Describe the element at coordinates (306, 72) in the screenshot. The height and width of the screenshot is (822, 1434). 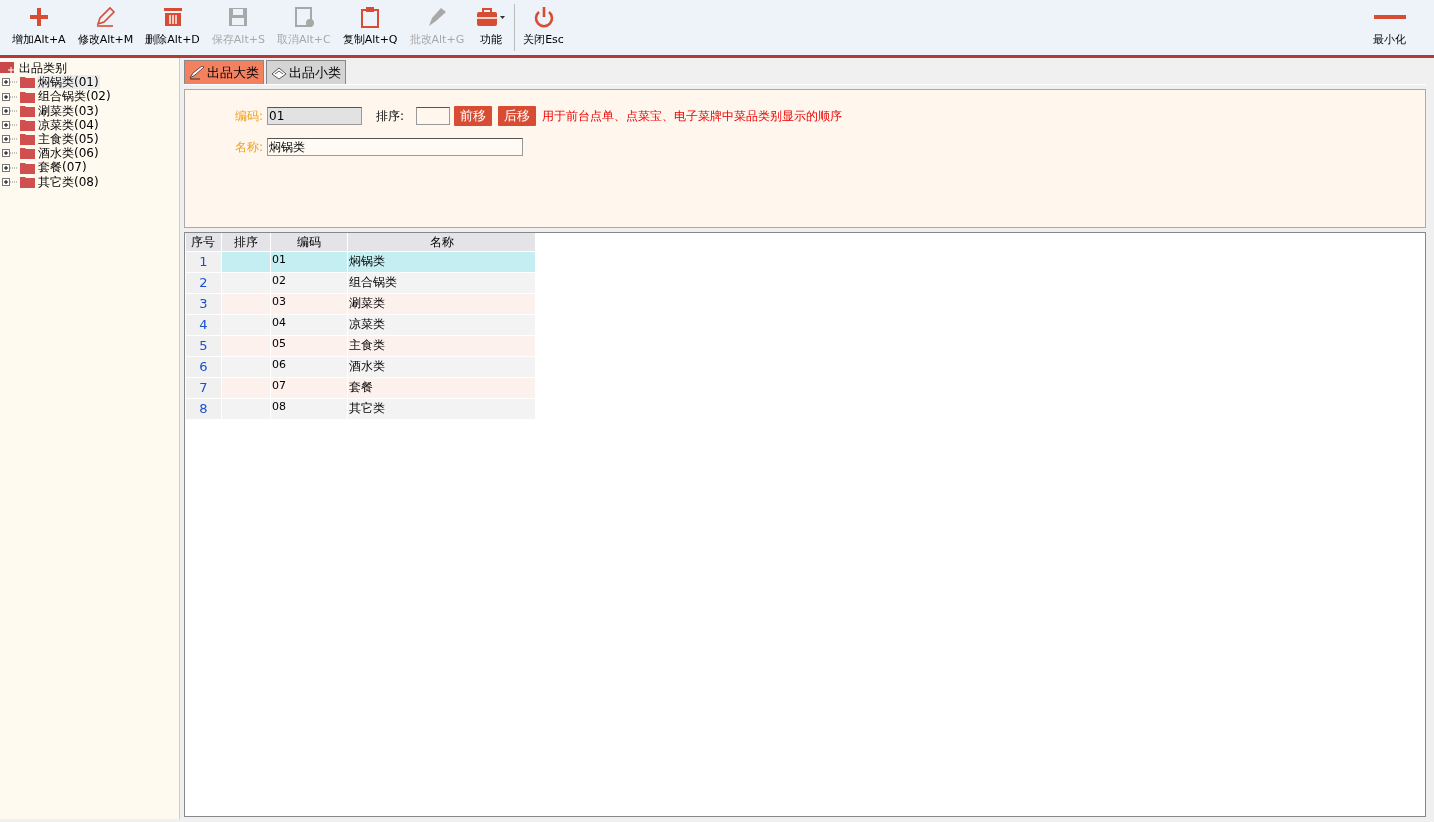
I see `tab: 出品小类` at that location.